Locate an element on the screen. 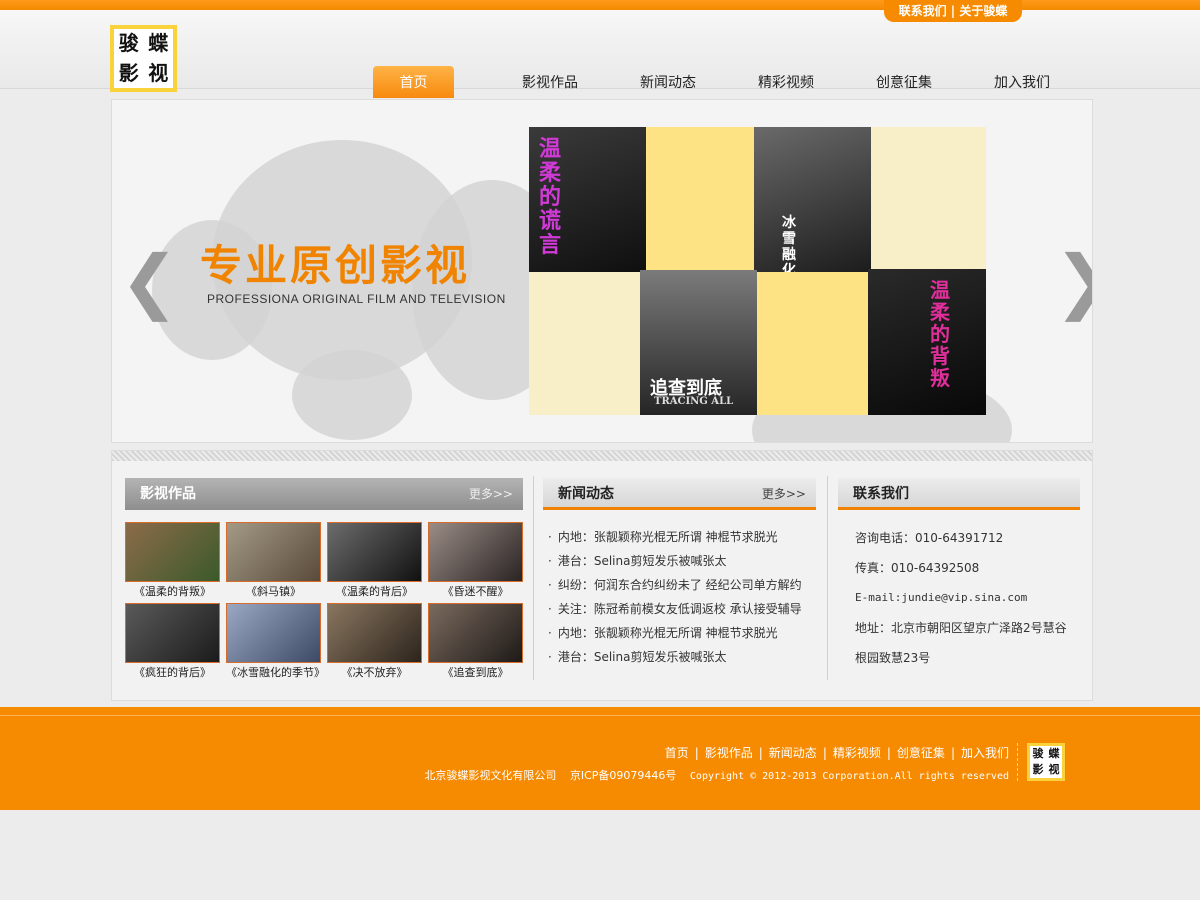  nav-news: 新闻动态 is located at coordinates (668, 82).